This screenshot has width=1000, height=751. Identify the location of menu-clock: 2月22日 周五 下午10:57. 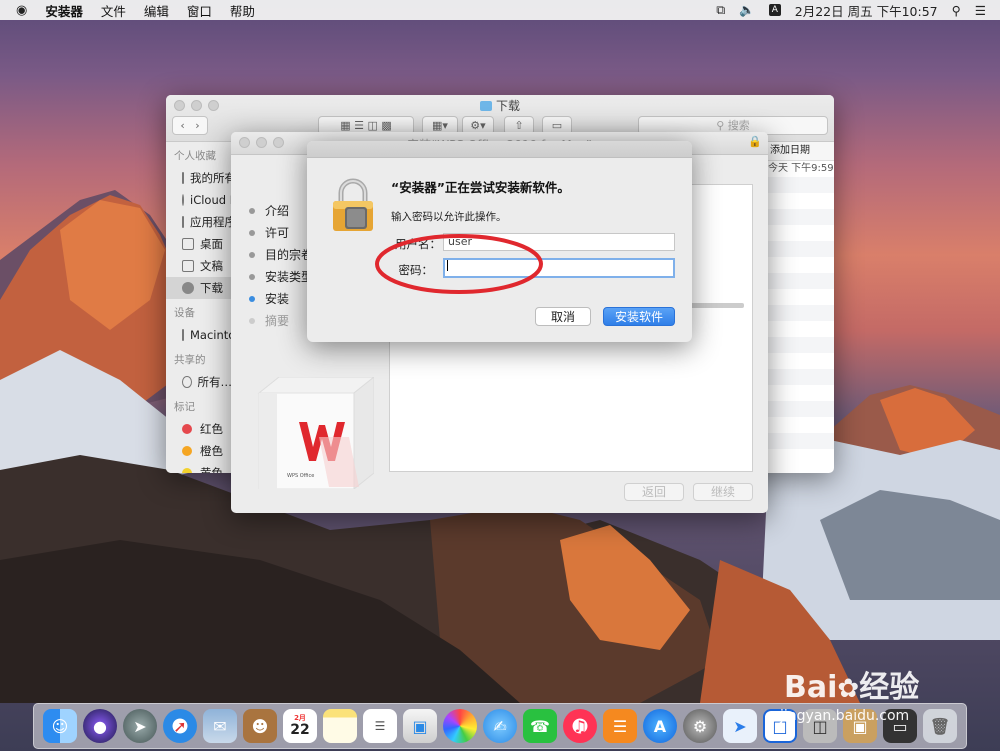
(866, 10).